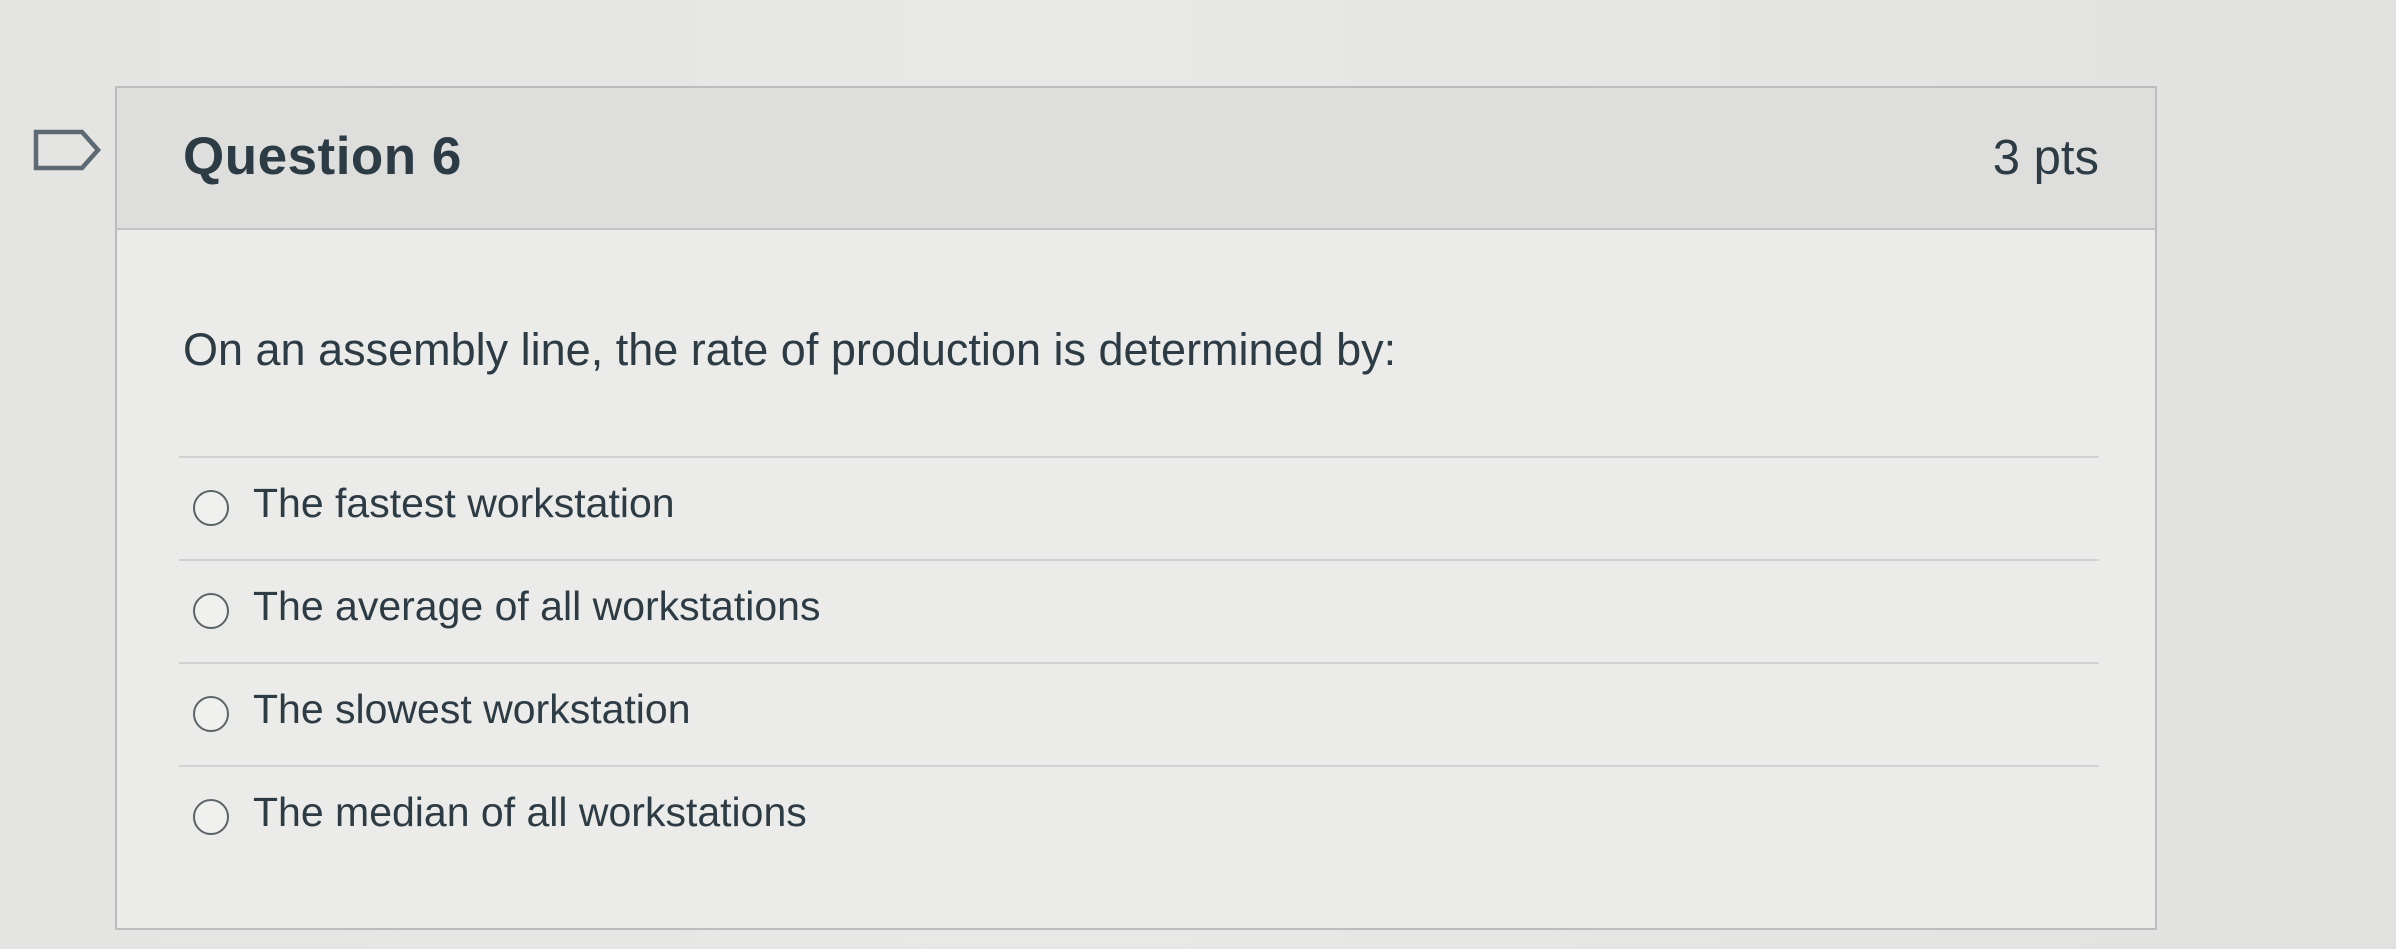  I want to click on answer-option: The fastest workstation, so click(1139, 509).